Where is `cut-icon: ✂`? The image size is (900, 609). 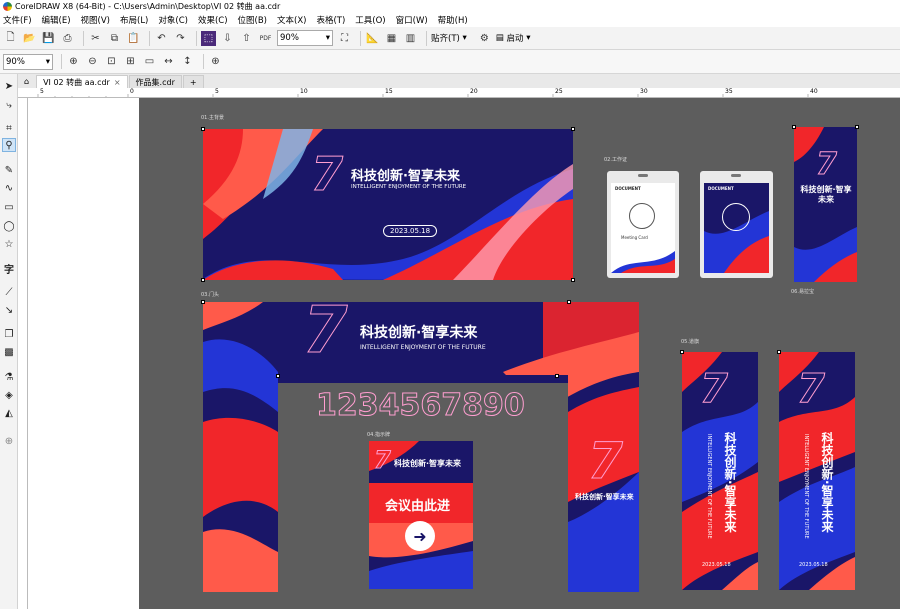 cut-icon: ✂ is located at coordinates (95, 38).